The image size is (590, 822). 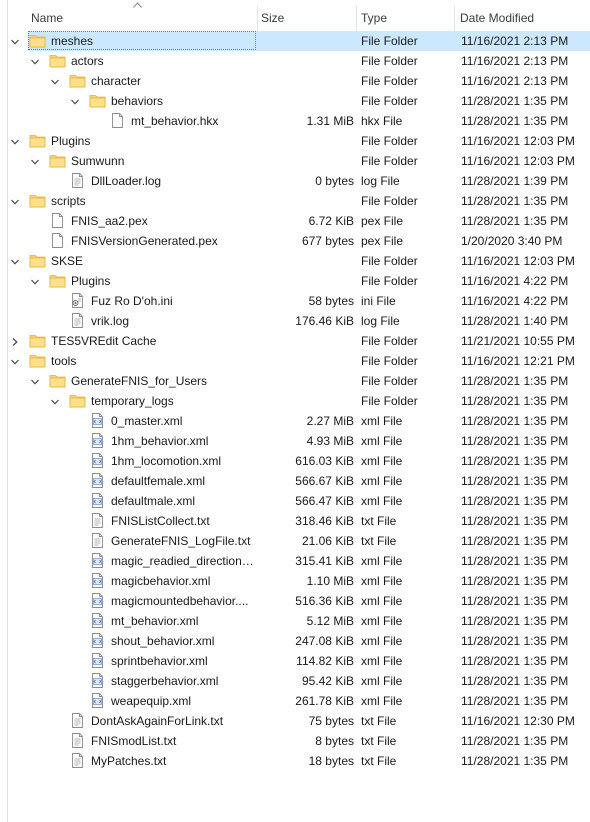 What do you see at coordinates (47, 15) in the screenshot?
I see `column-header-name: Name` at bounding box center [47, 15].